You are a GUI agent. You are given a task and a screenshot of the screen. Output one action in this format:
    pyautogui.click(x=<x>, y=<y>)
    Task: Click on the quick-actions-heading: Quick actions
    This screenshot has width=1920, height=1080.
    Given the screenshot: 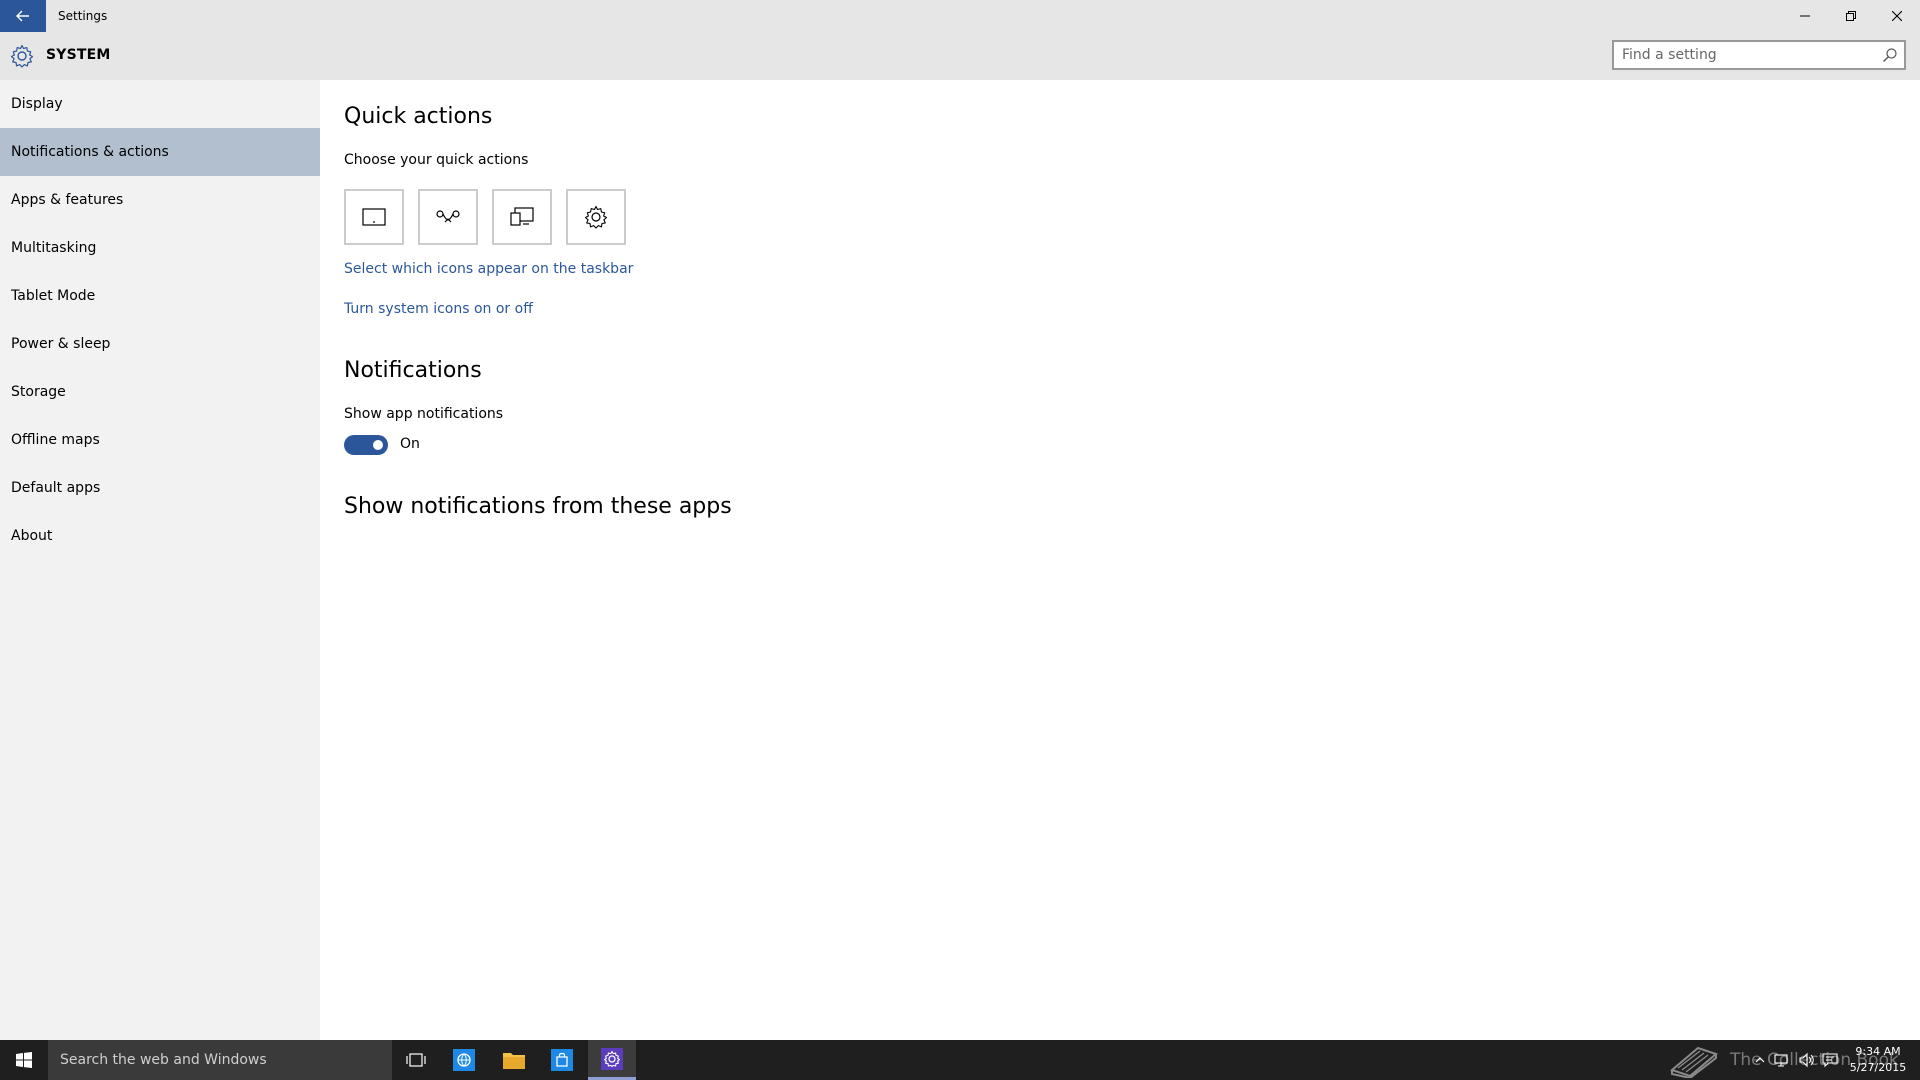 What is the action you would take?
    pyautogui.click(x=418, y=116)
    